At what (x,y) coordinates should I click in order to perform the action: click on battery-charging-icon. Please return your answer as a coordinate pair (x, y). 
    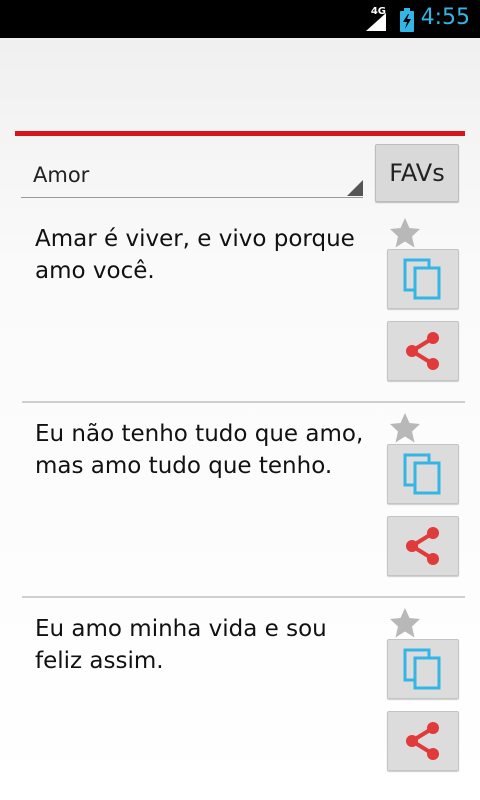
    Looking at the image, I should click on (407, 20).